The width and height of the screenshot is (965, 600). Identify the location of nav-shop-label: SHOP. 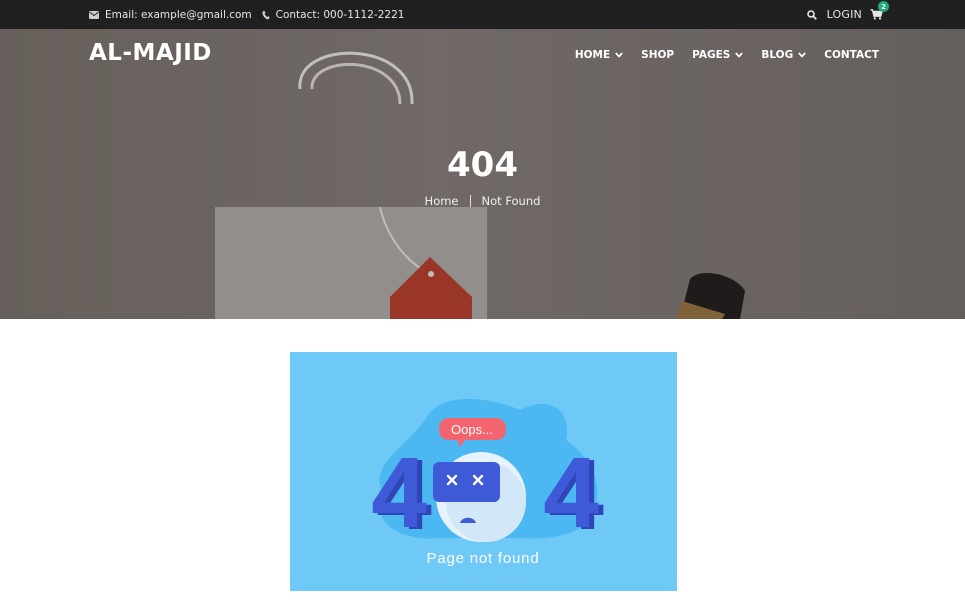
(658, 55).